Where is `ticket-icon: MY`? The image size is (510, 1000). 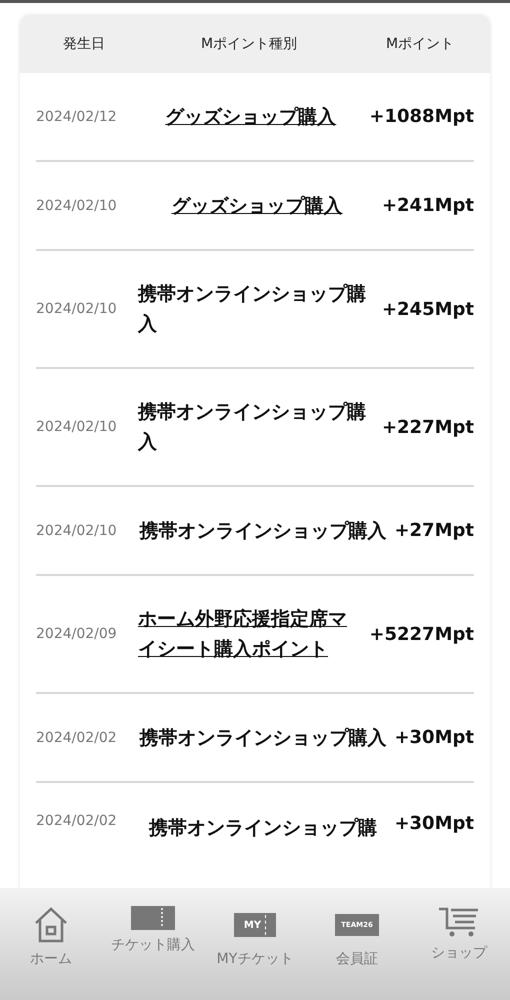 ticket-icon: MY is located at coordinates (255, 925).